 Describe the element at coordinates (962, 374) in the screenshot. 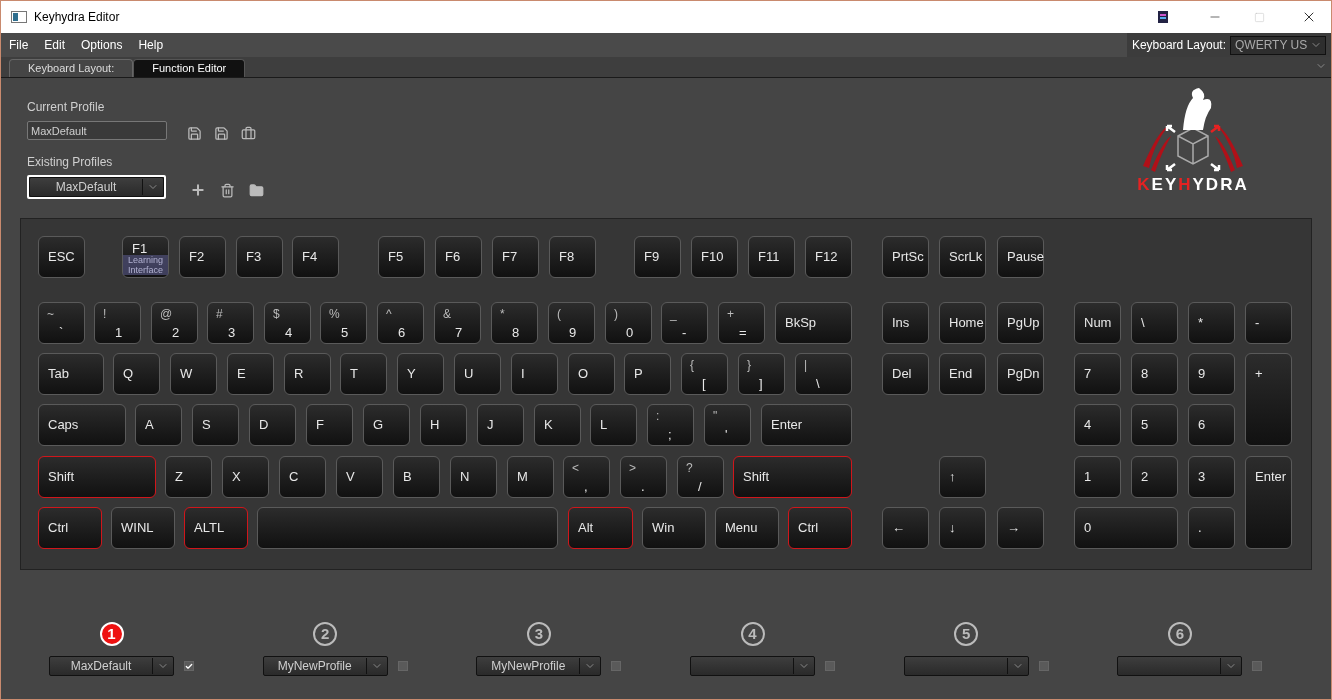

I see `keyboard-key: End` at that location.